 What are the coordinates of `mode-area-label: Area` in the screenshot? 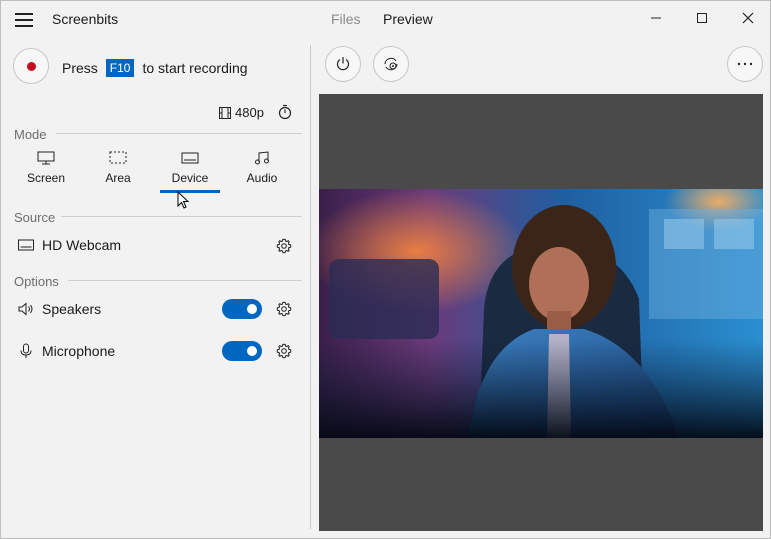 It's located at (118, 178).